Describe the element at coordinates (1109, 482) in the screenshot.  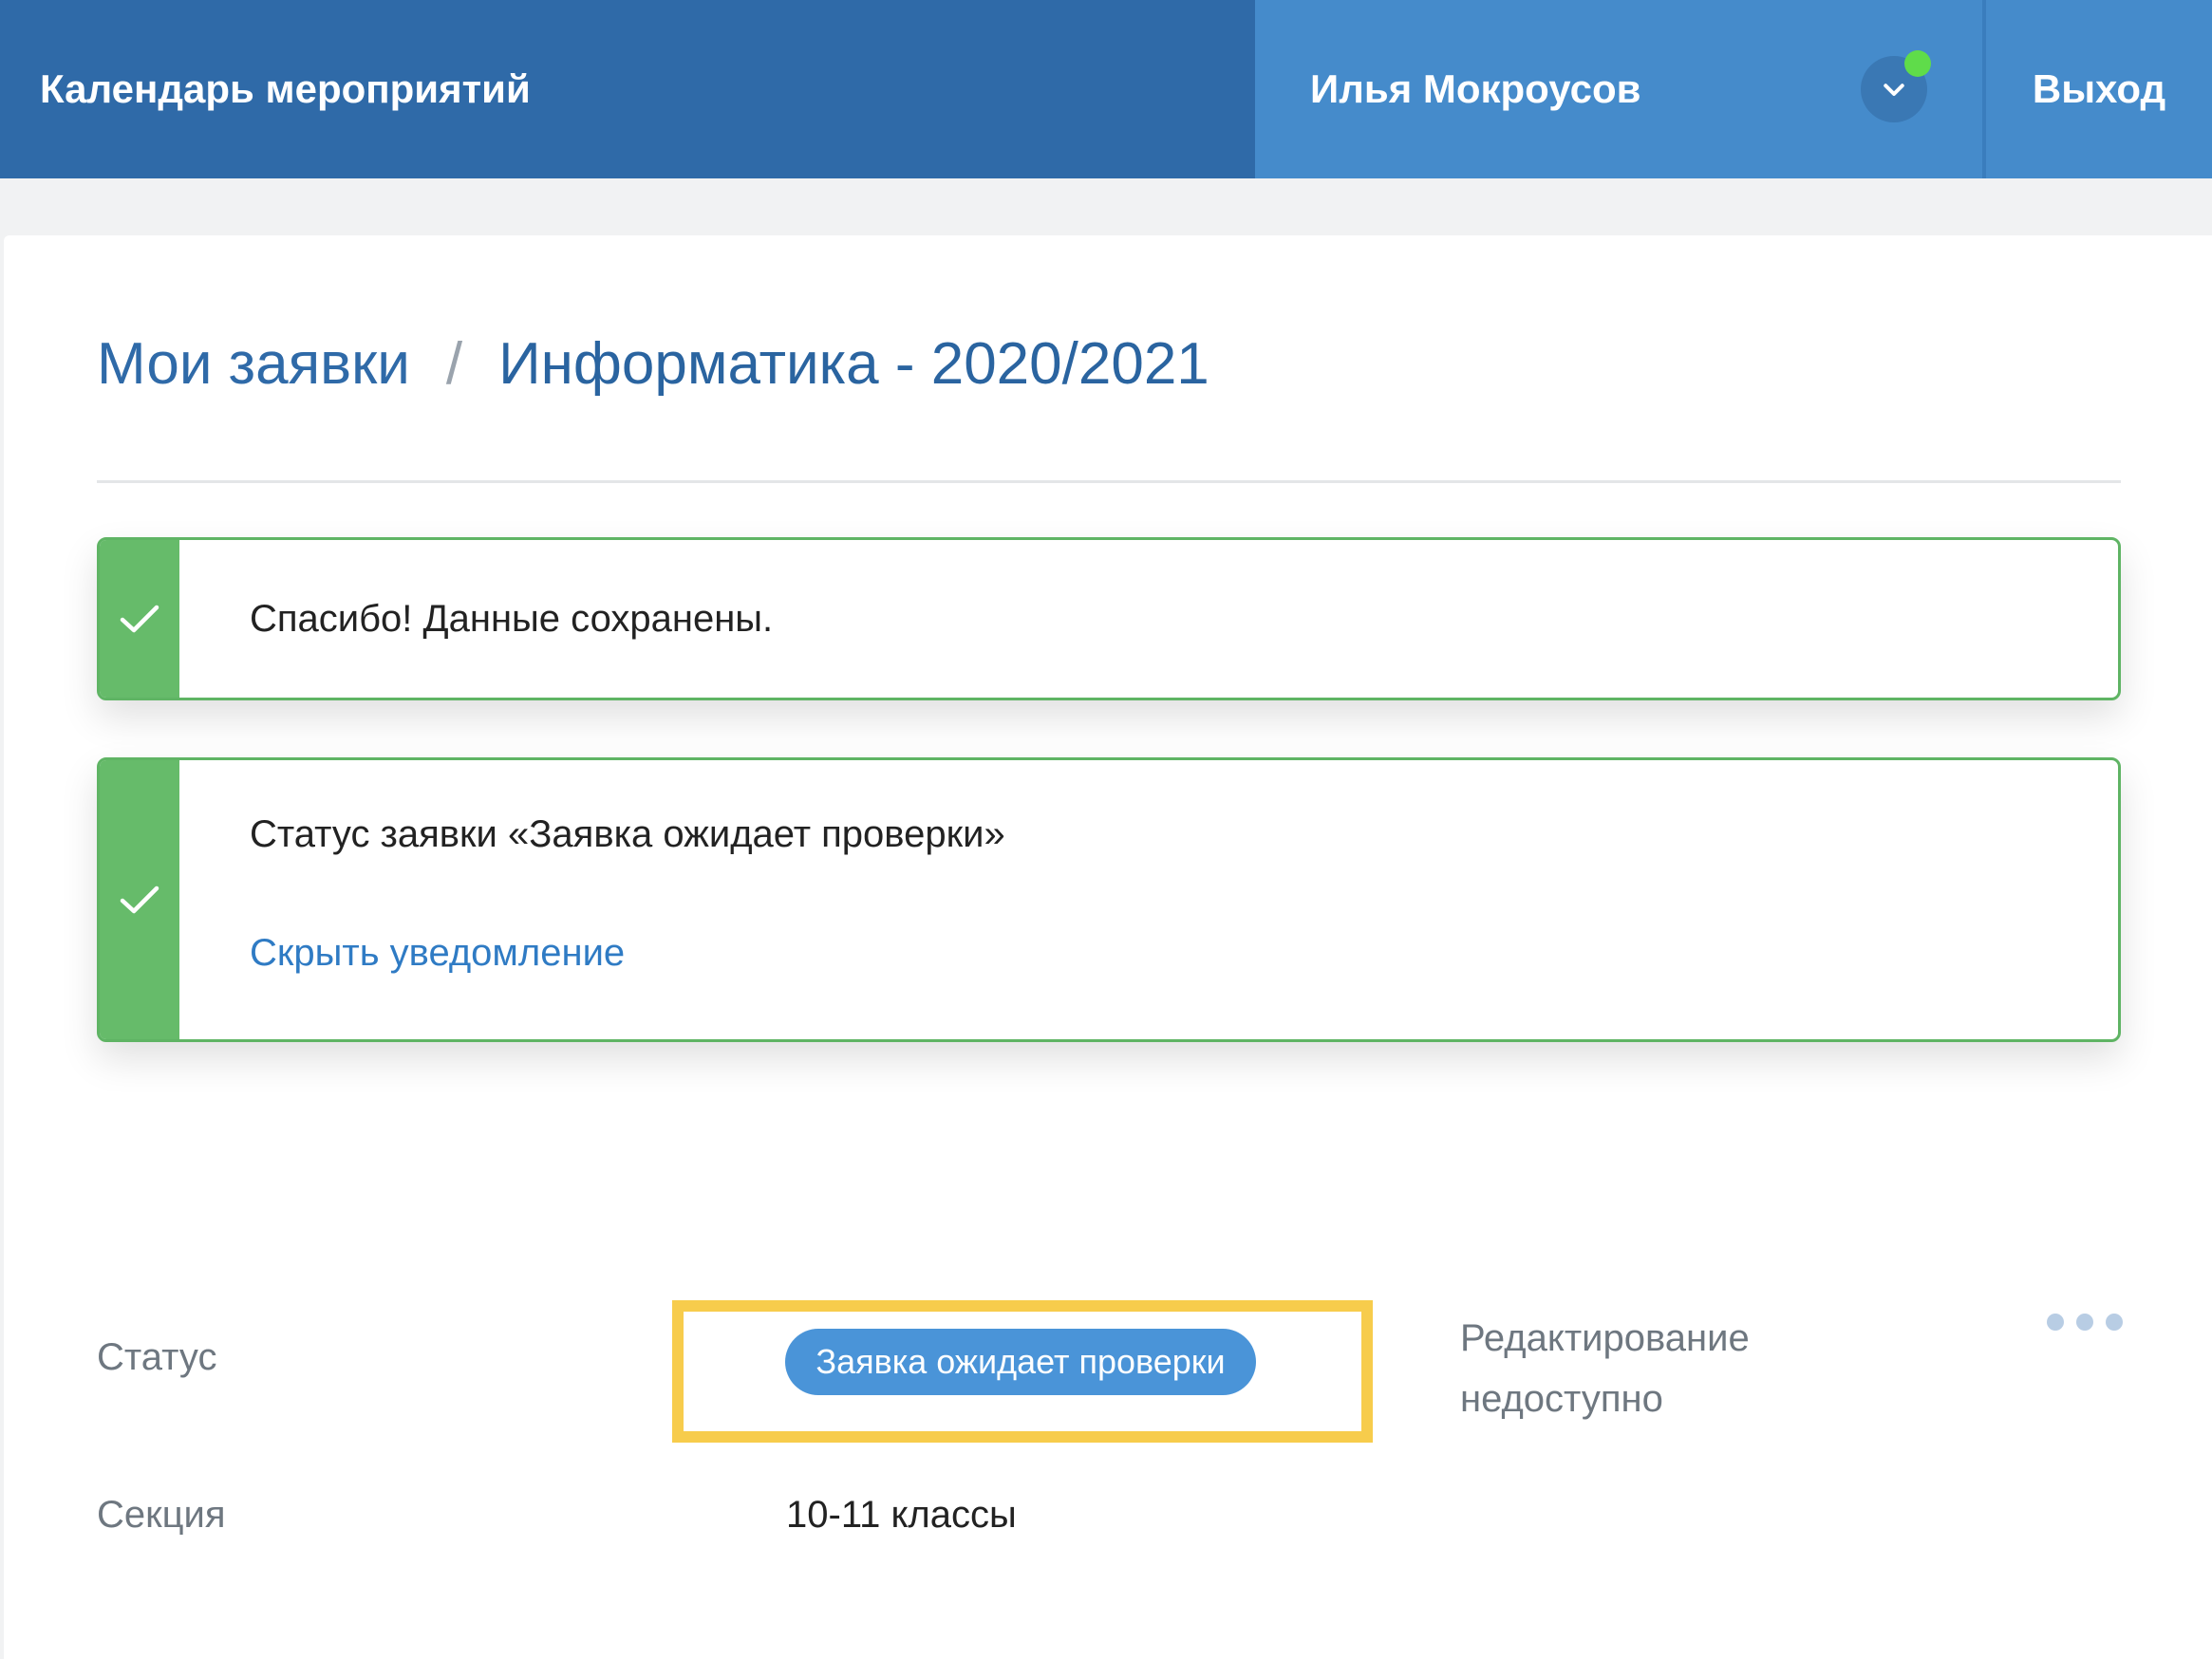
I see `divider` at that location.